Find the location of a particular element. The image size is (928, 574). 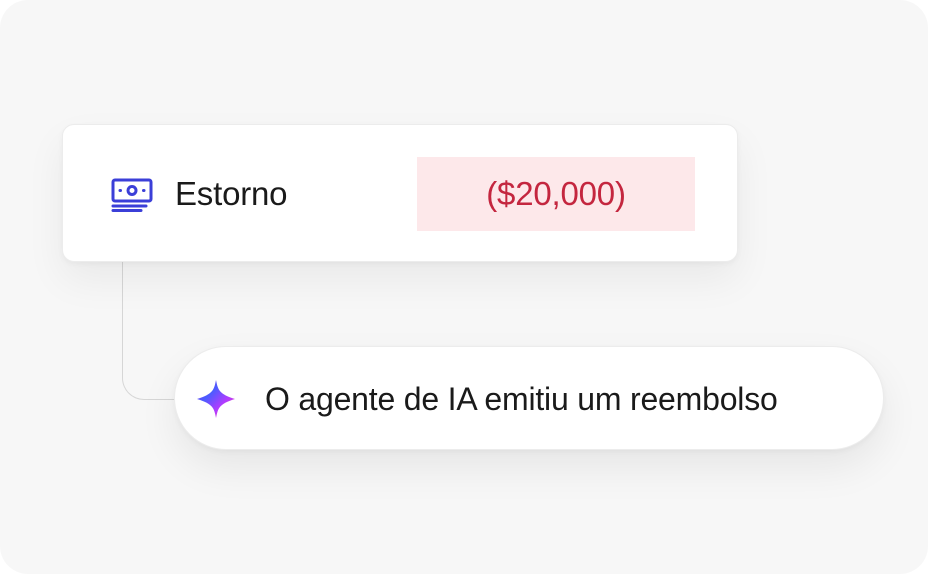

money-bill-icon is located at coordinates (132, 195).